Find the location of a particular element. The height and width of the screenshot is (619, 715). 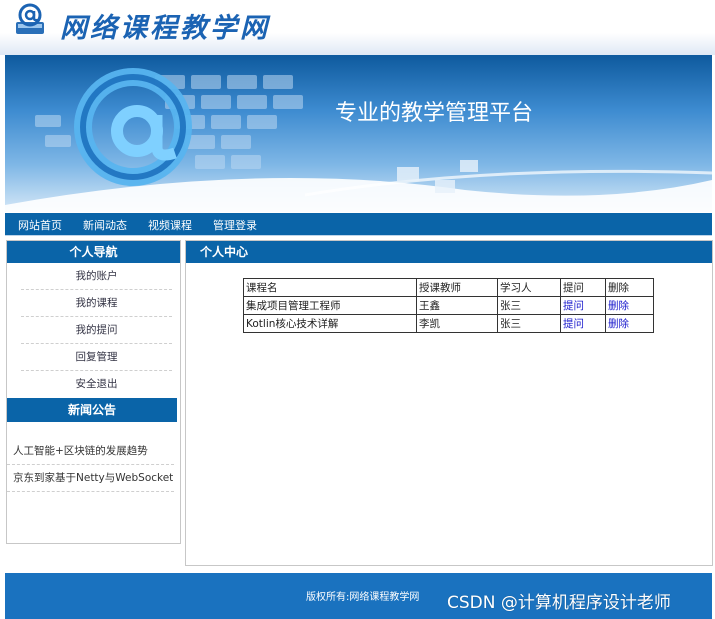

copyright-text: 版权所有:网络课程教学网 is located at coordinates (363, 597).